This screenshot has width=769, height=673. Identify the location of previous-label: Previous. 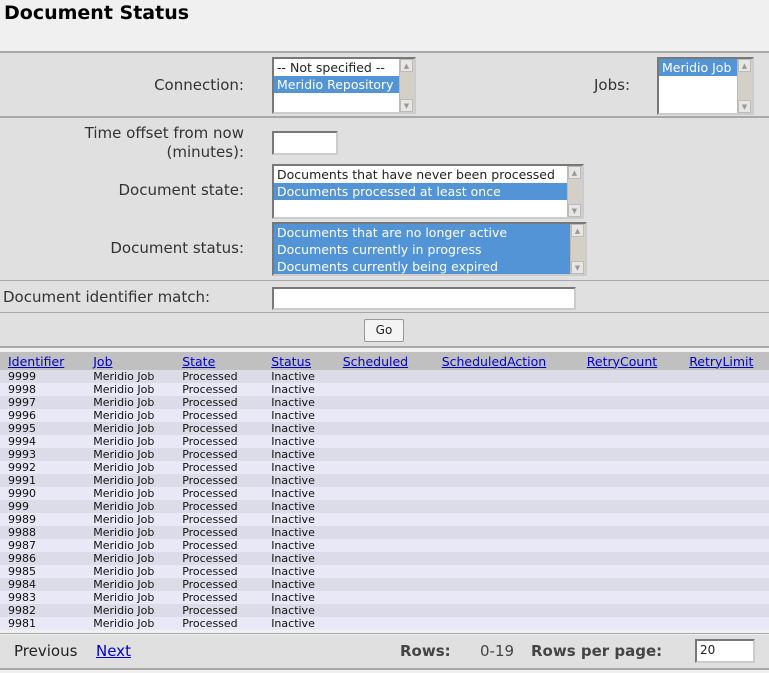
(46, 651).